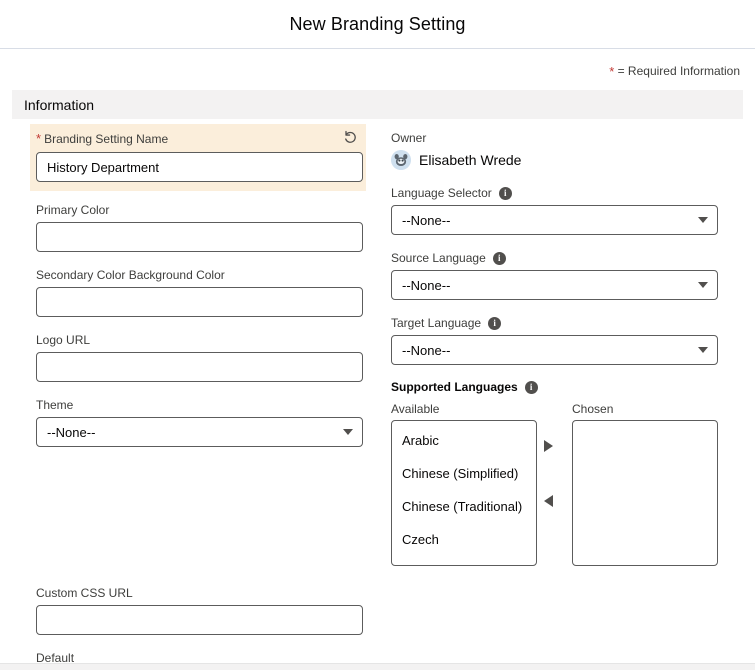 This screenshot has height=670, width=755. Describe the element at coordinates (554, 220) in the screenshot. I see `language-selector-select: --None--` at that location.